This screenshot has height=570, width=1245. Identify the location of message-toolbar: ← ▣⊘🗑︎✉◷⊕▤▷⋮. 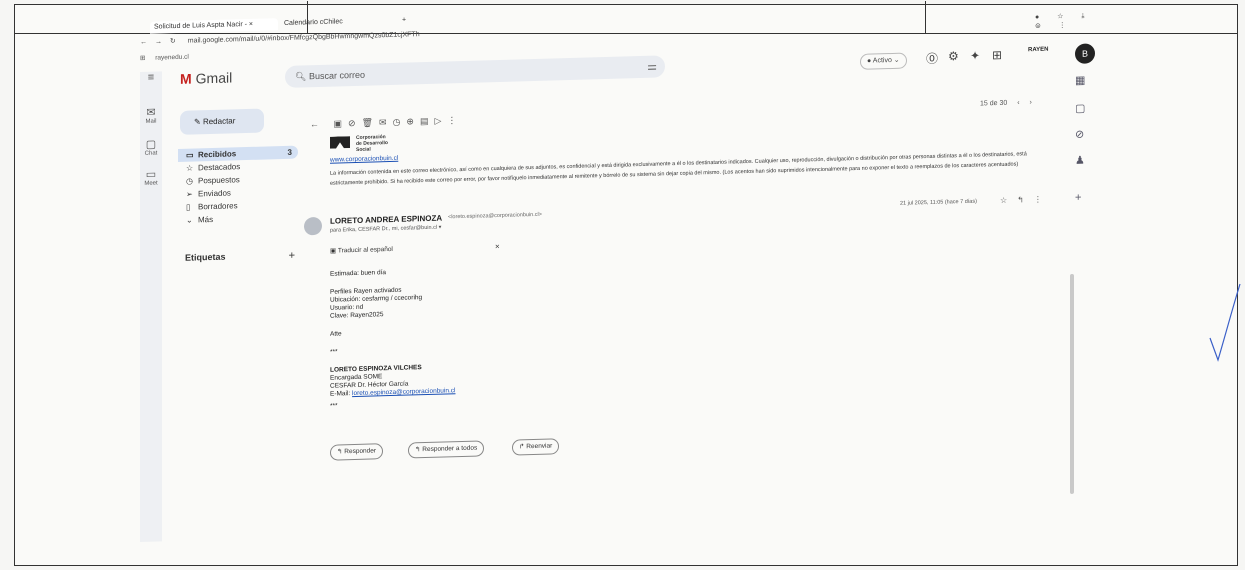
(430, 122).